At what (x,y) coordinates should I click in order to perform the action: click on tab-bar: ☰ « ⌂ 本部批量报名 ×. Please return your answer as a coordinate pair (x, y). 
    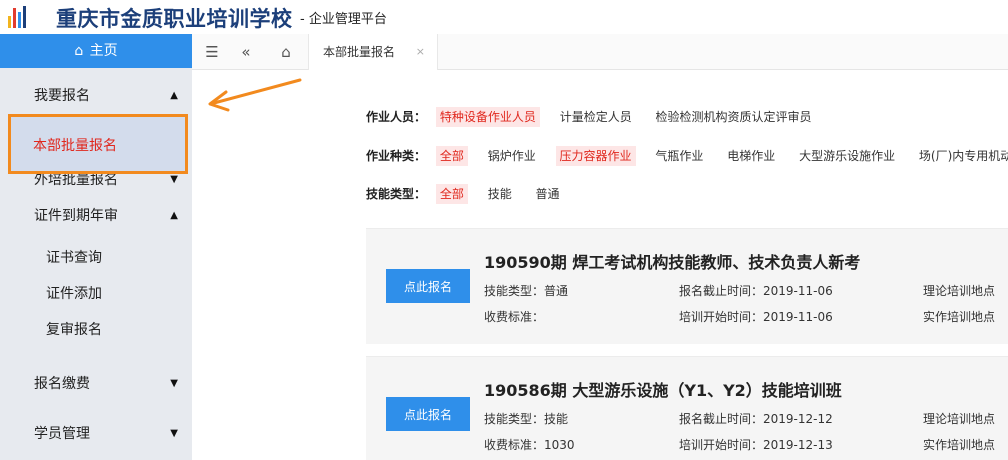
    Looking at the image, I should click on (600, 52).